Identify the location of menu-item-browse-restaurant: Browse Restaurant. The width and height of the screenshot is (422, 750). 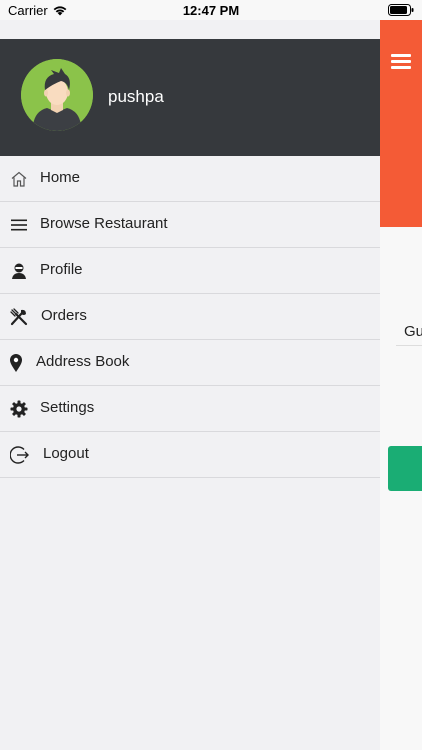
(190, 225).